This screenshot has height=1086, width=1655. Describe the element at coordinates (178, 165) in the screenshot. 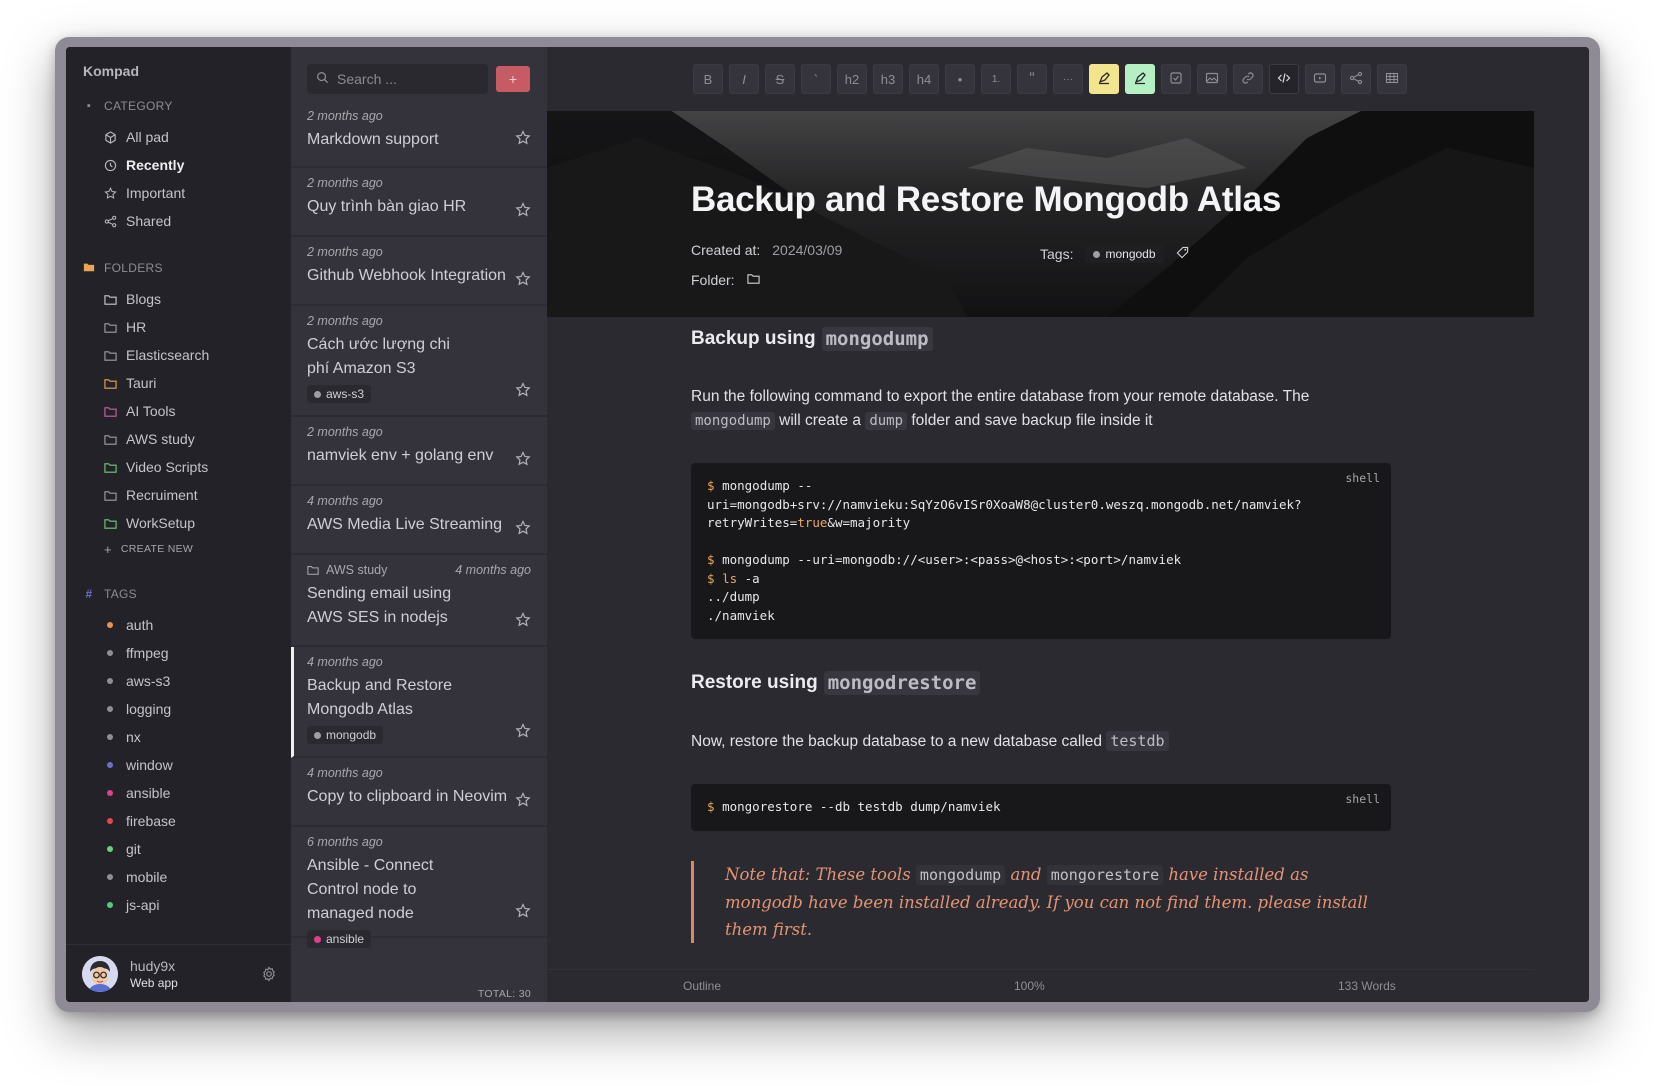

I see `category-recently: Recently` at that location.